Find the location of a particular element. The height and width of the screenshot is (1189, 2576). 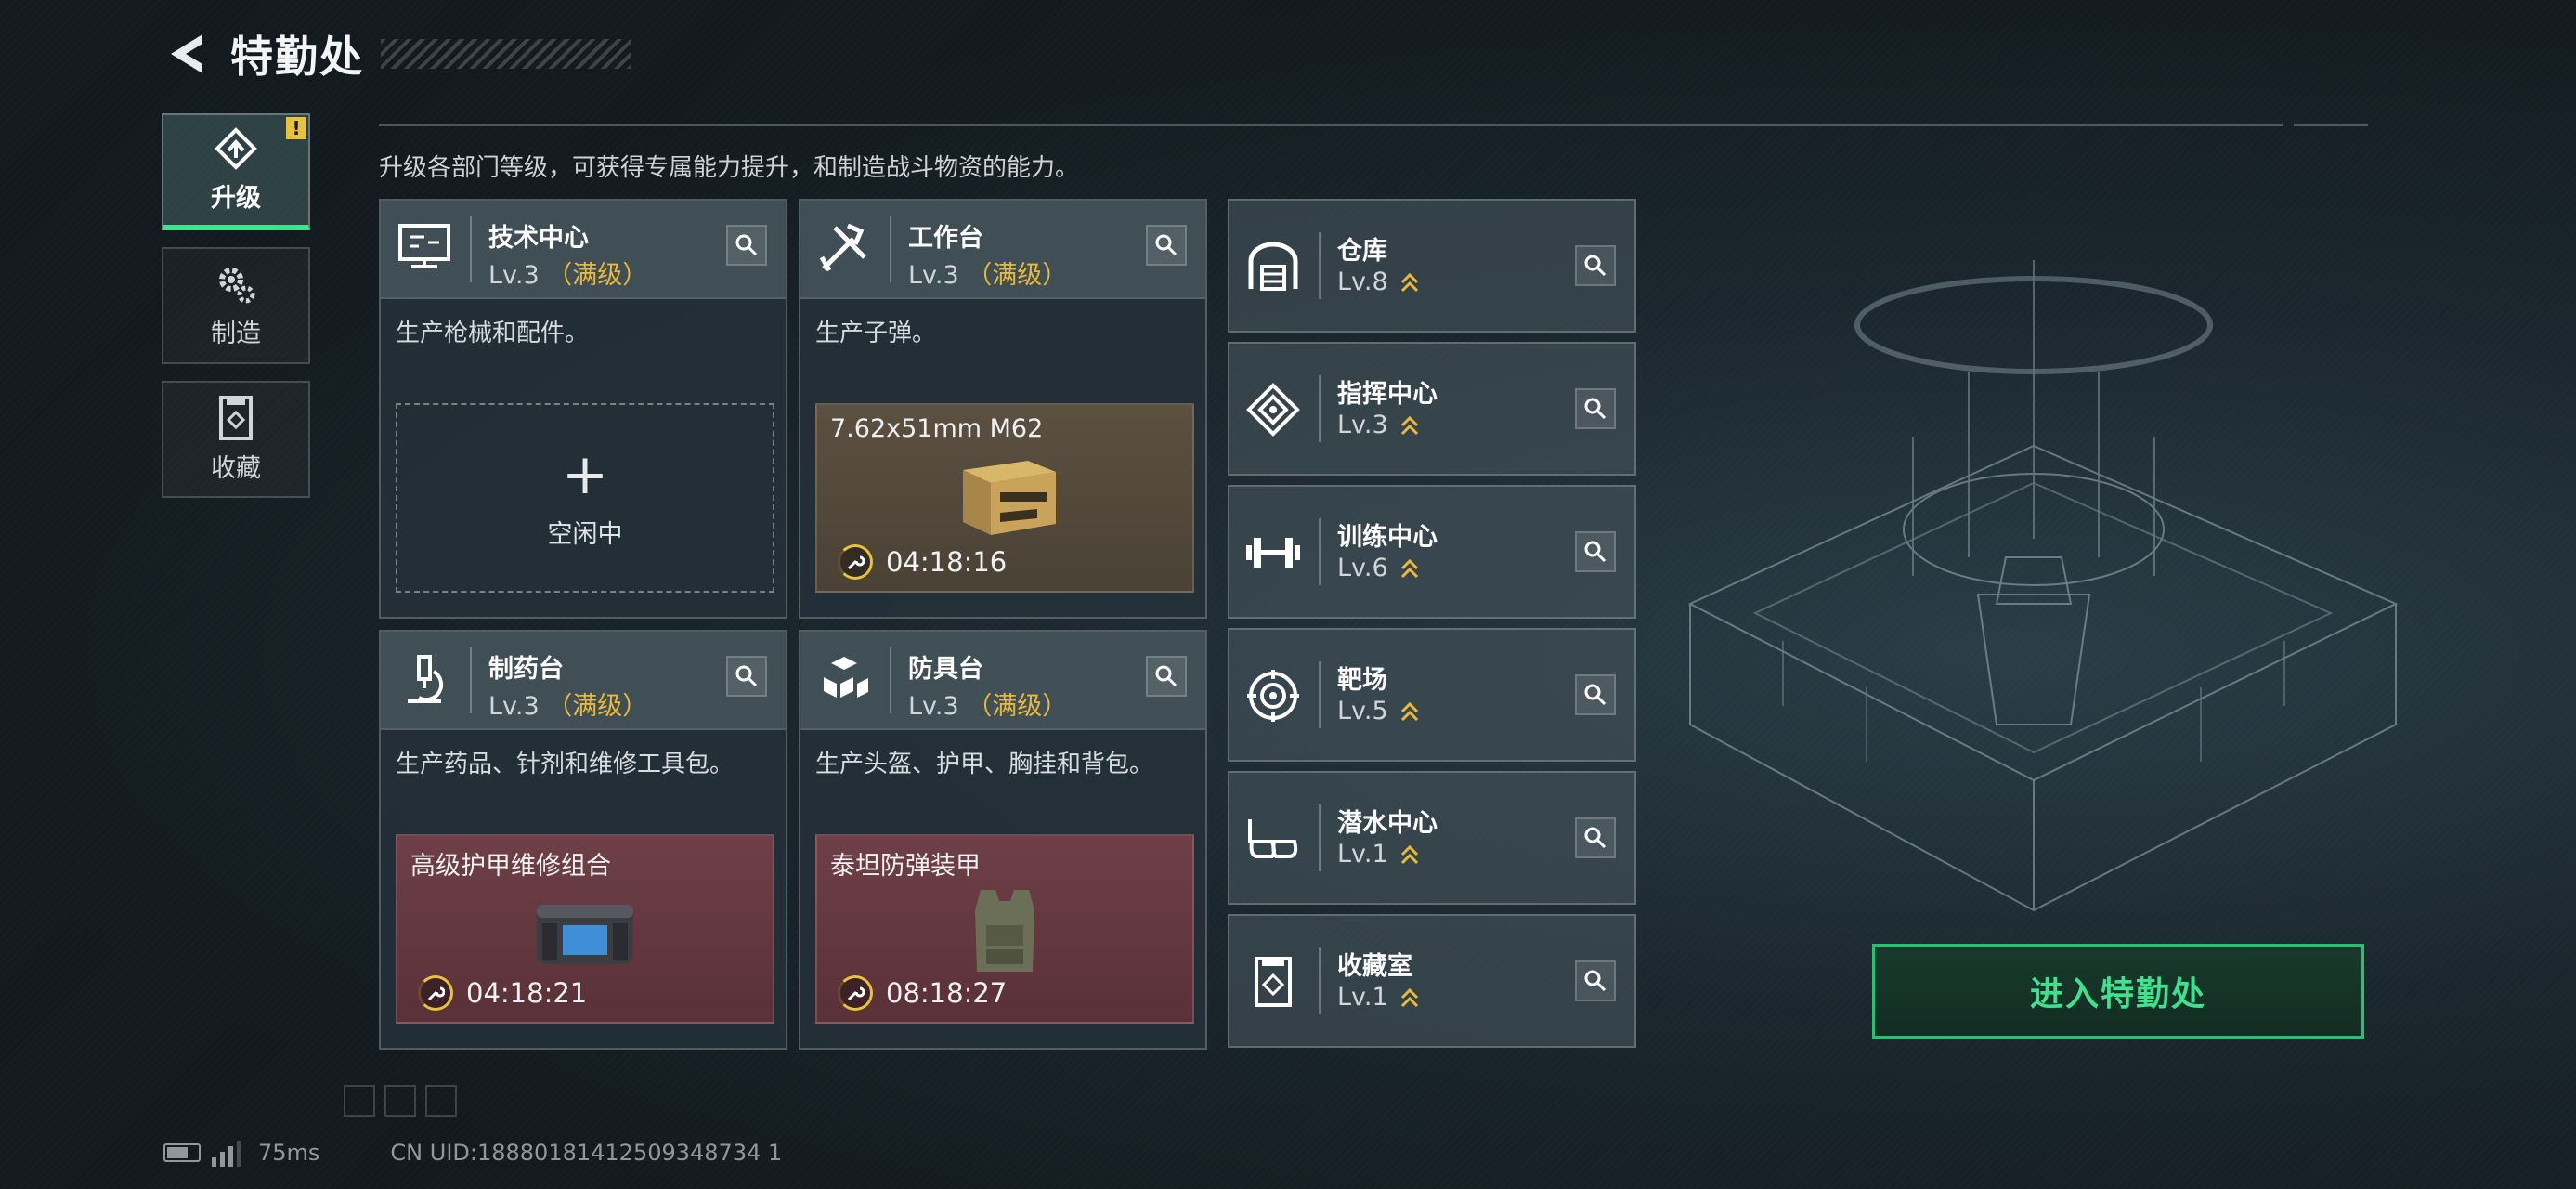

decorative-marks is located at coordinates (405, 1101).